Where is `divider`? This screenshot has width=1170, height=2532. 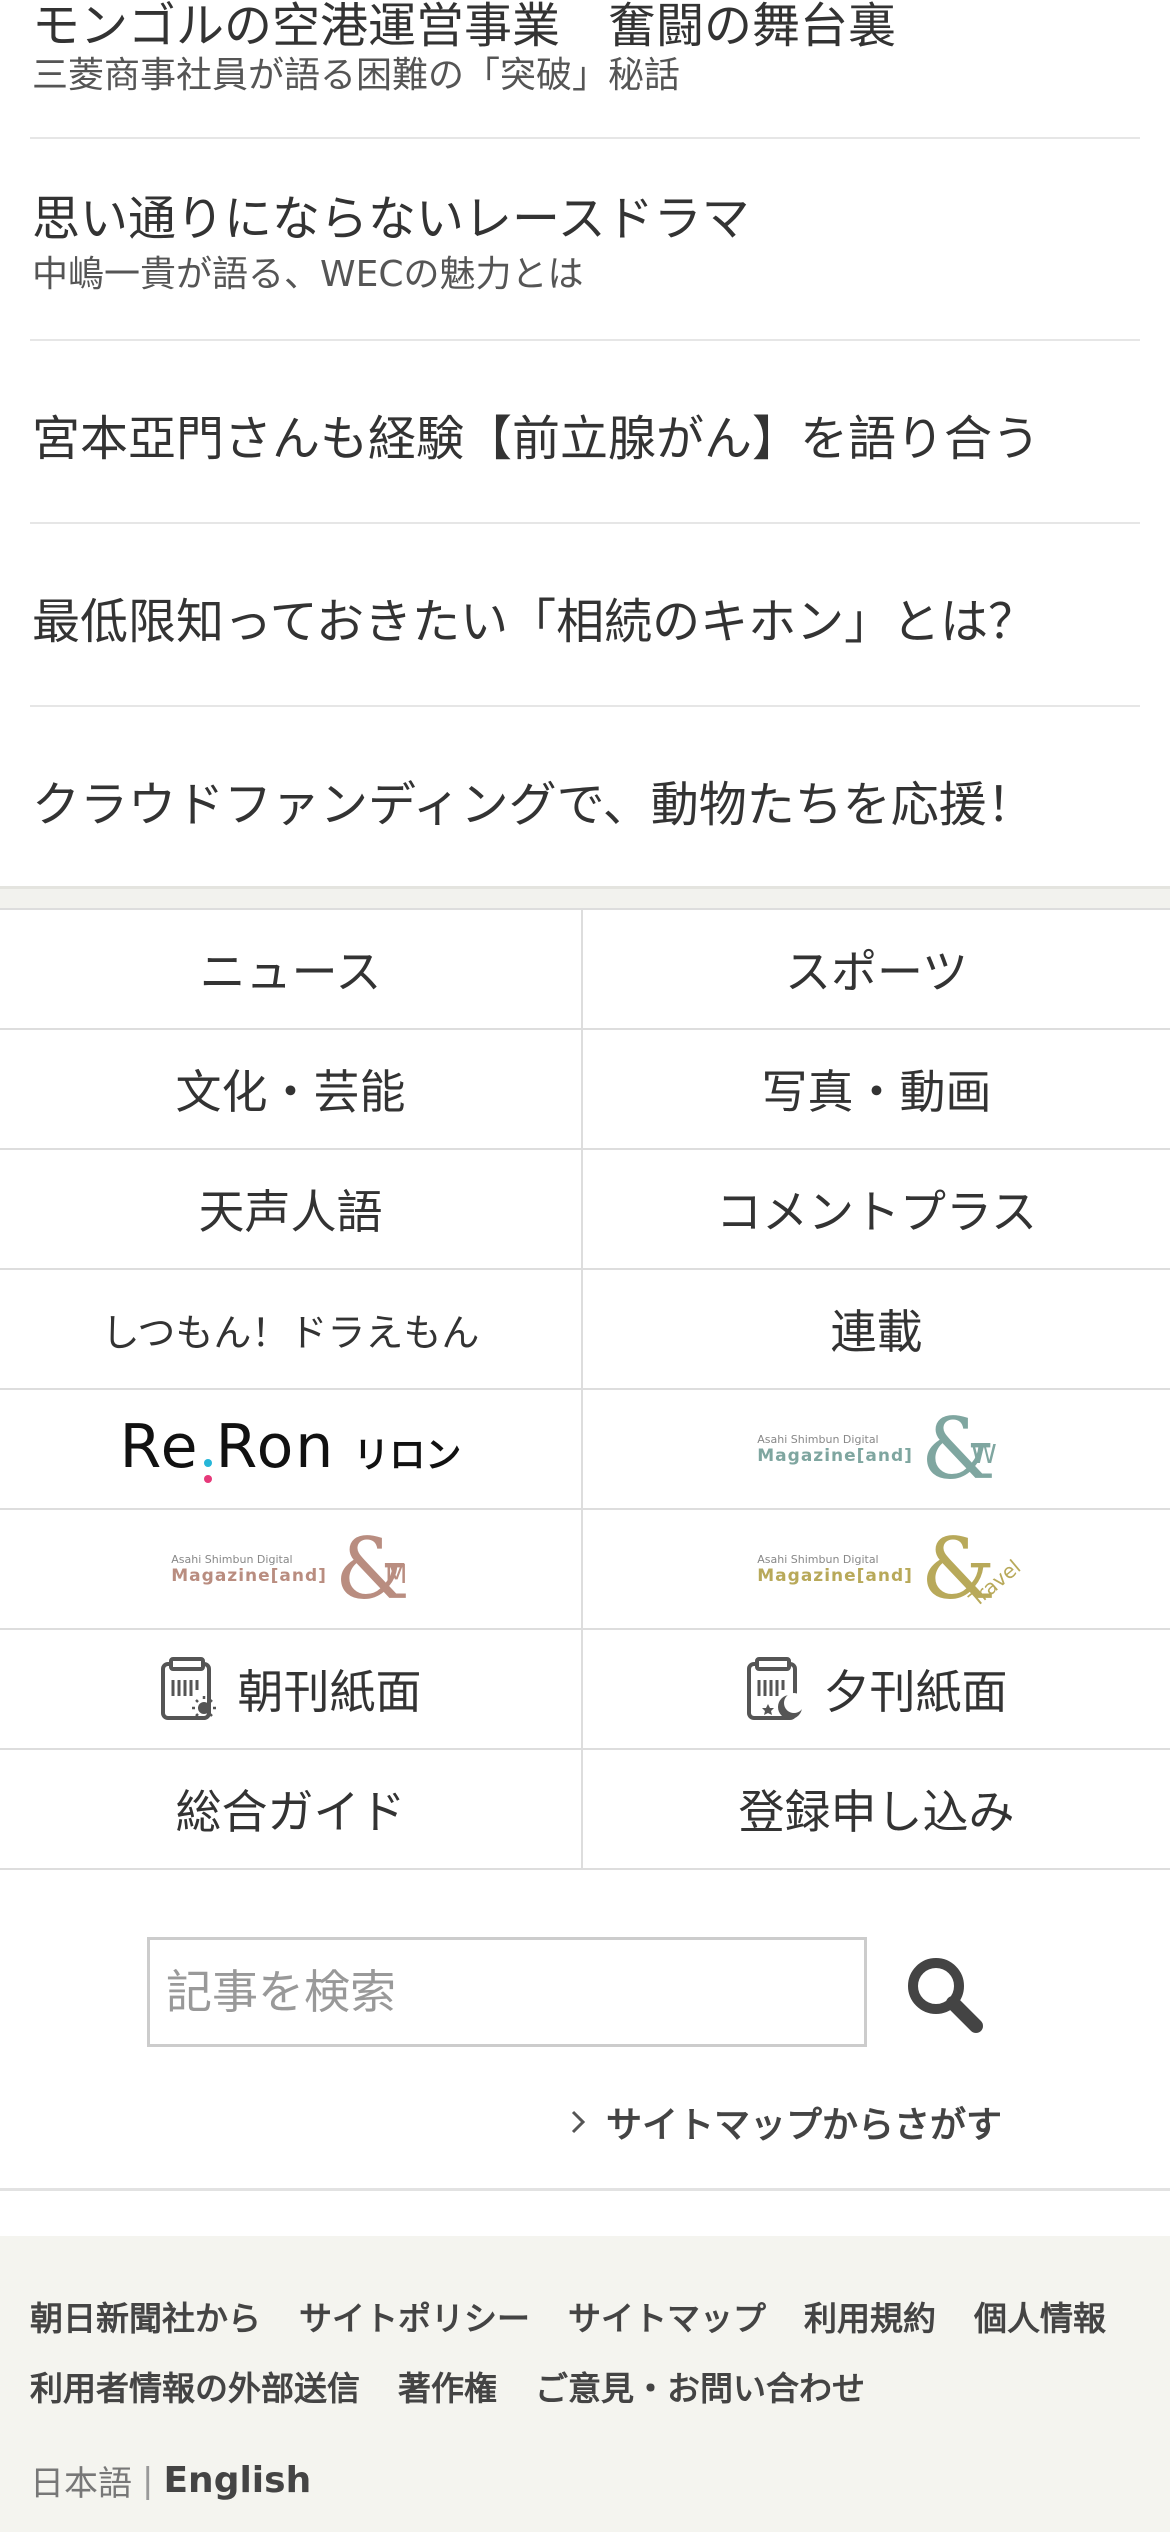
divider is located at coordinates (585, 2189).